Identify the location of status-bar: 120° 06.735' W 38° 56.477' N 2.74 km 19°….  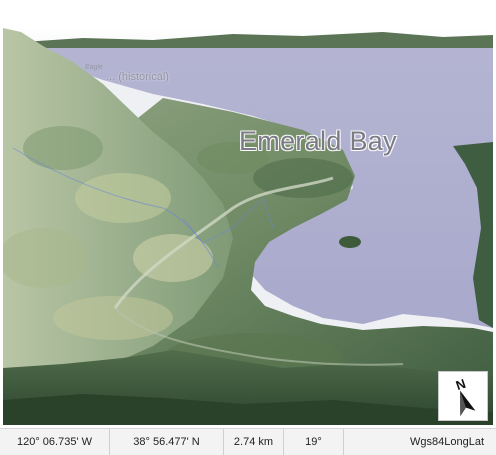
(248, 441).